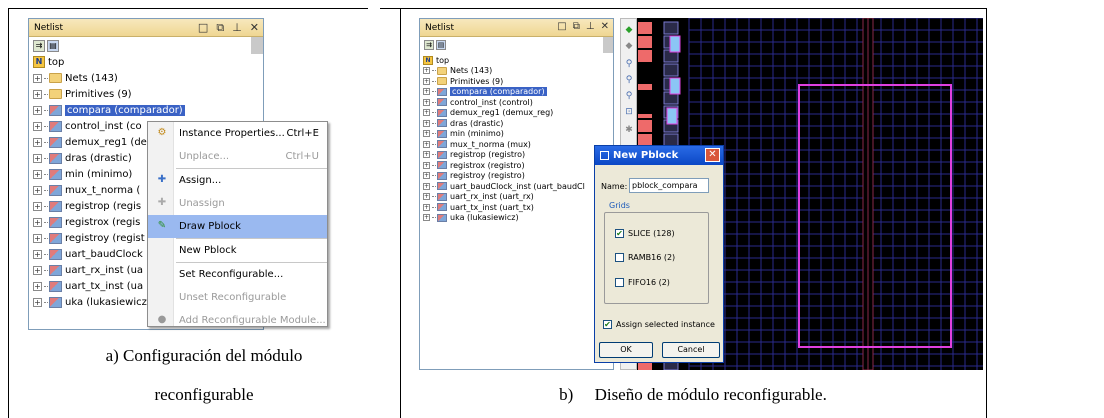 Image resolution: width=1104 pixels, height=418 pixels. Describe the element at coordinates (237, 297) in the screenshot. I see `menu-item-unset-reconfigurable: Unset Reconfigurable` at that location.